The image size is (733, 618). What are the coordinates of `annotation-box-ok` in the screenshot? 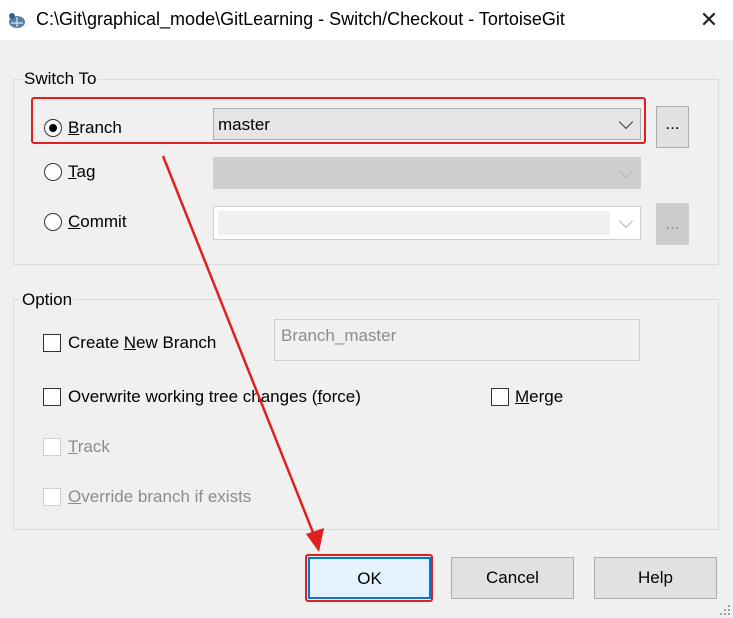 It's located at (369, 578).